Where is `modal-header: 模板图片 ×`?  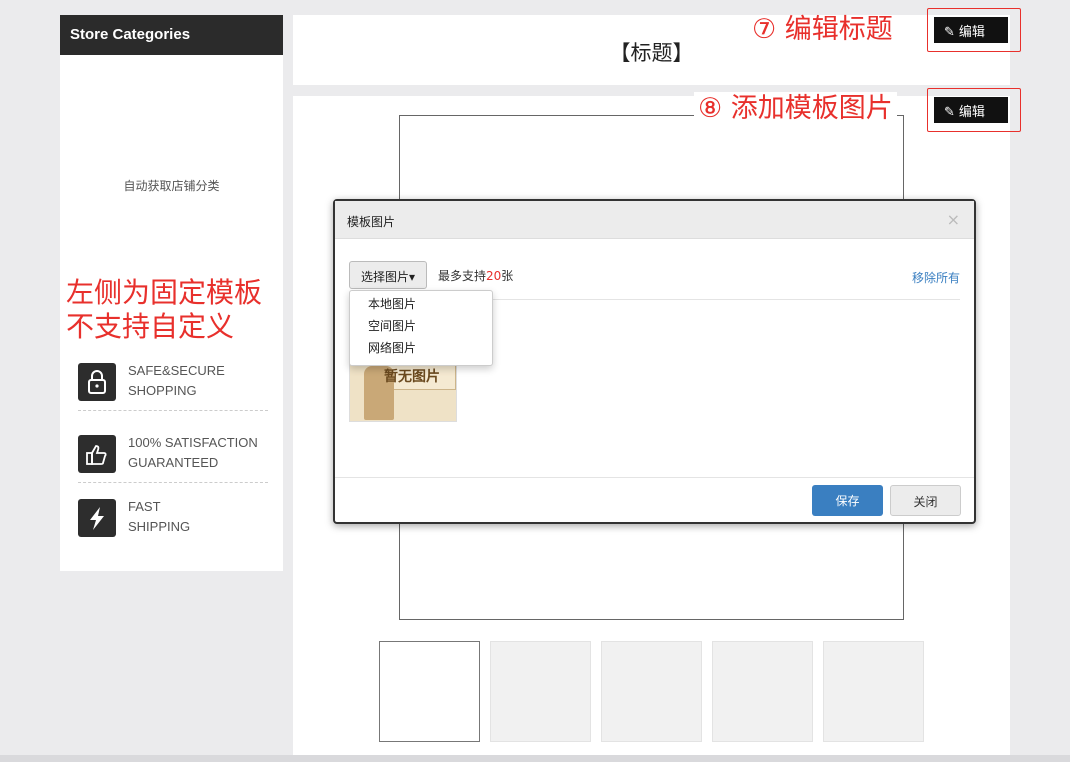
modal-header: 模板图片 × is located at coordinates (654, 220).